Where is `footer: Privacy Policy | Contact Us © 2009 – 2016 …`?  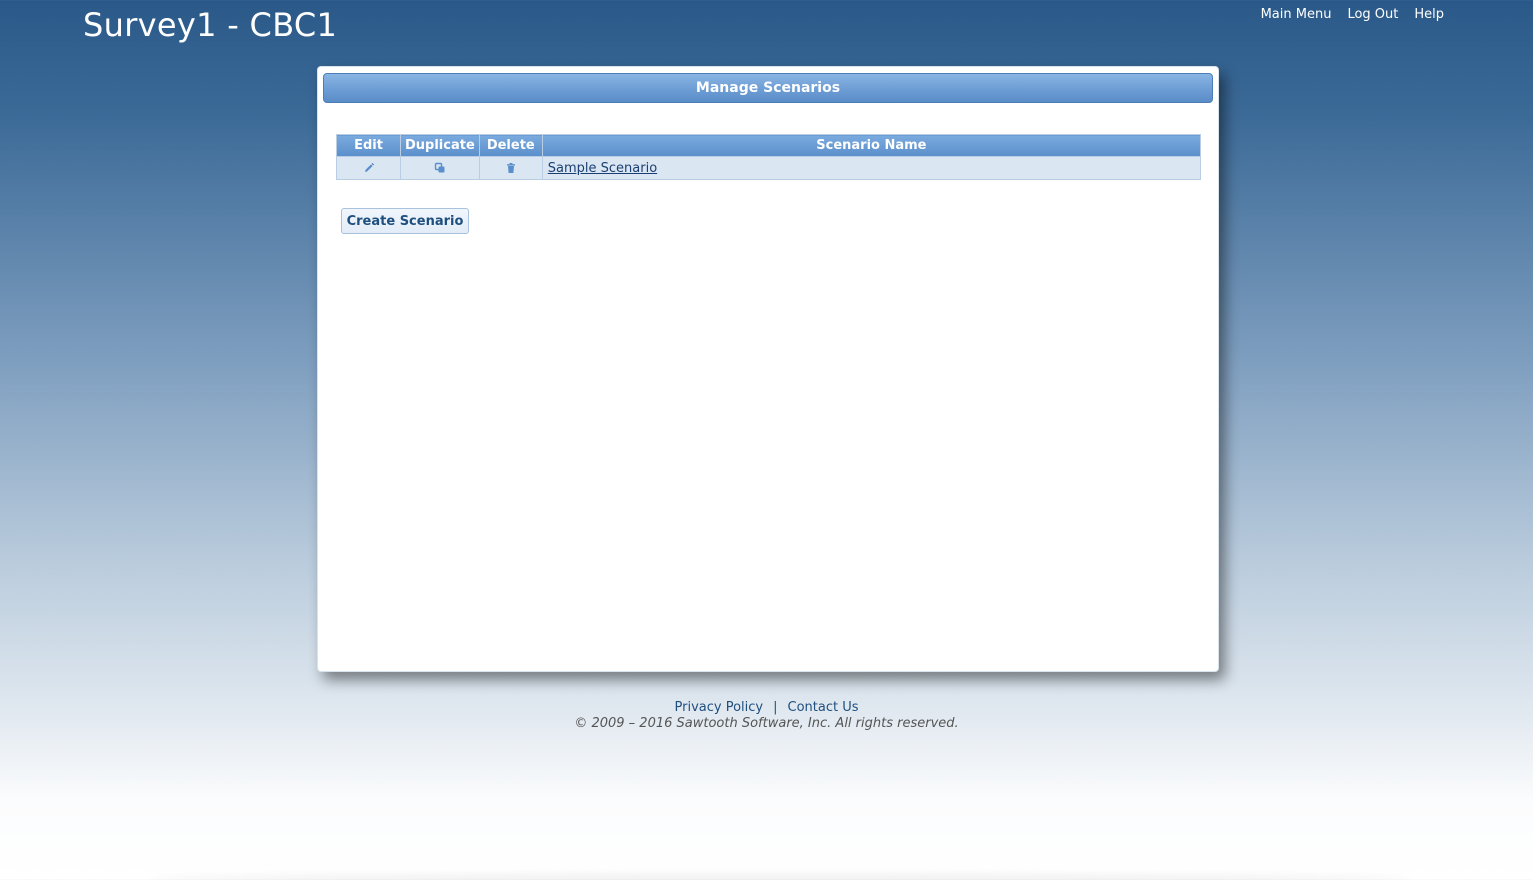
footer: Privacy Policy | Contact Us © 2009 – 2016 … is located at coordinates (766, 715).